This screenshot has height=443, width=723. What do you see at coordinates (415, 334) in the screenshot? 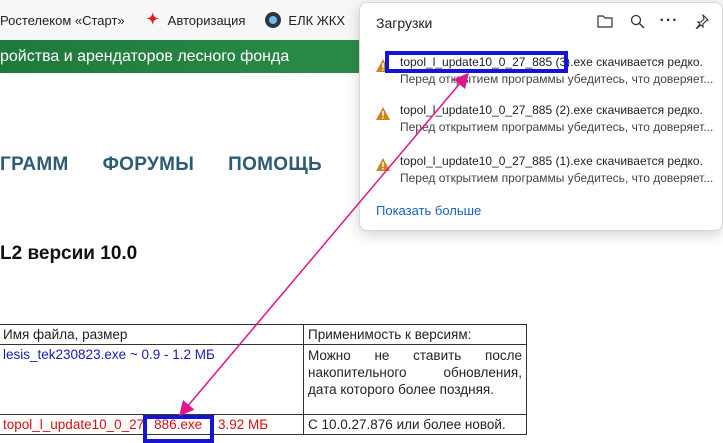
I see `header-applicability: Применимость к версиям:` at bounding box center [415, 334].